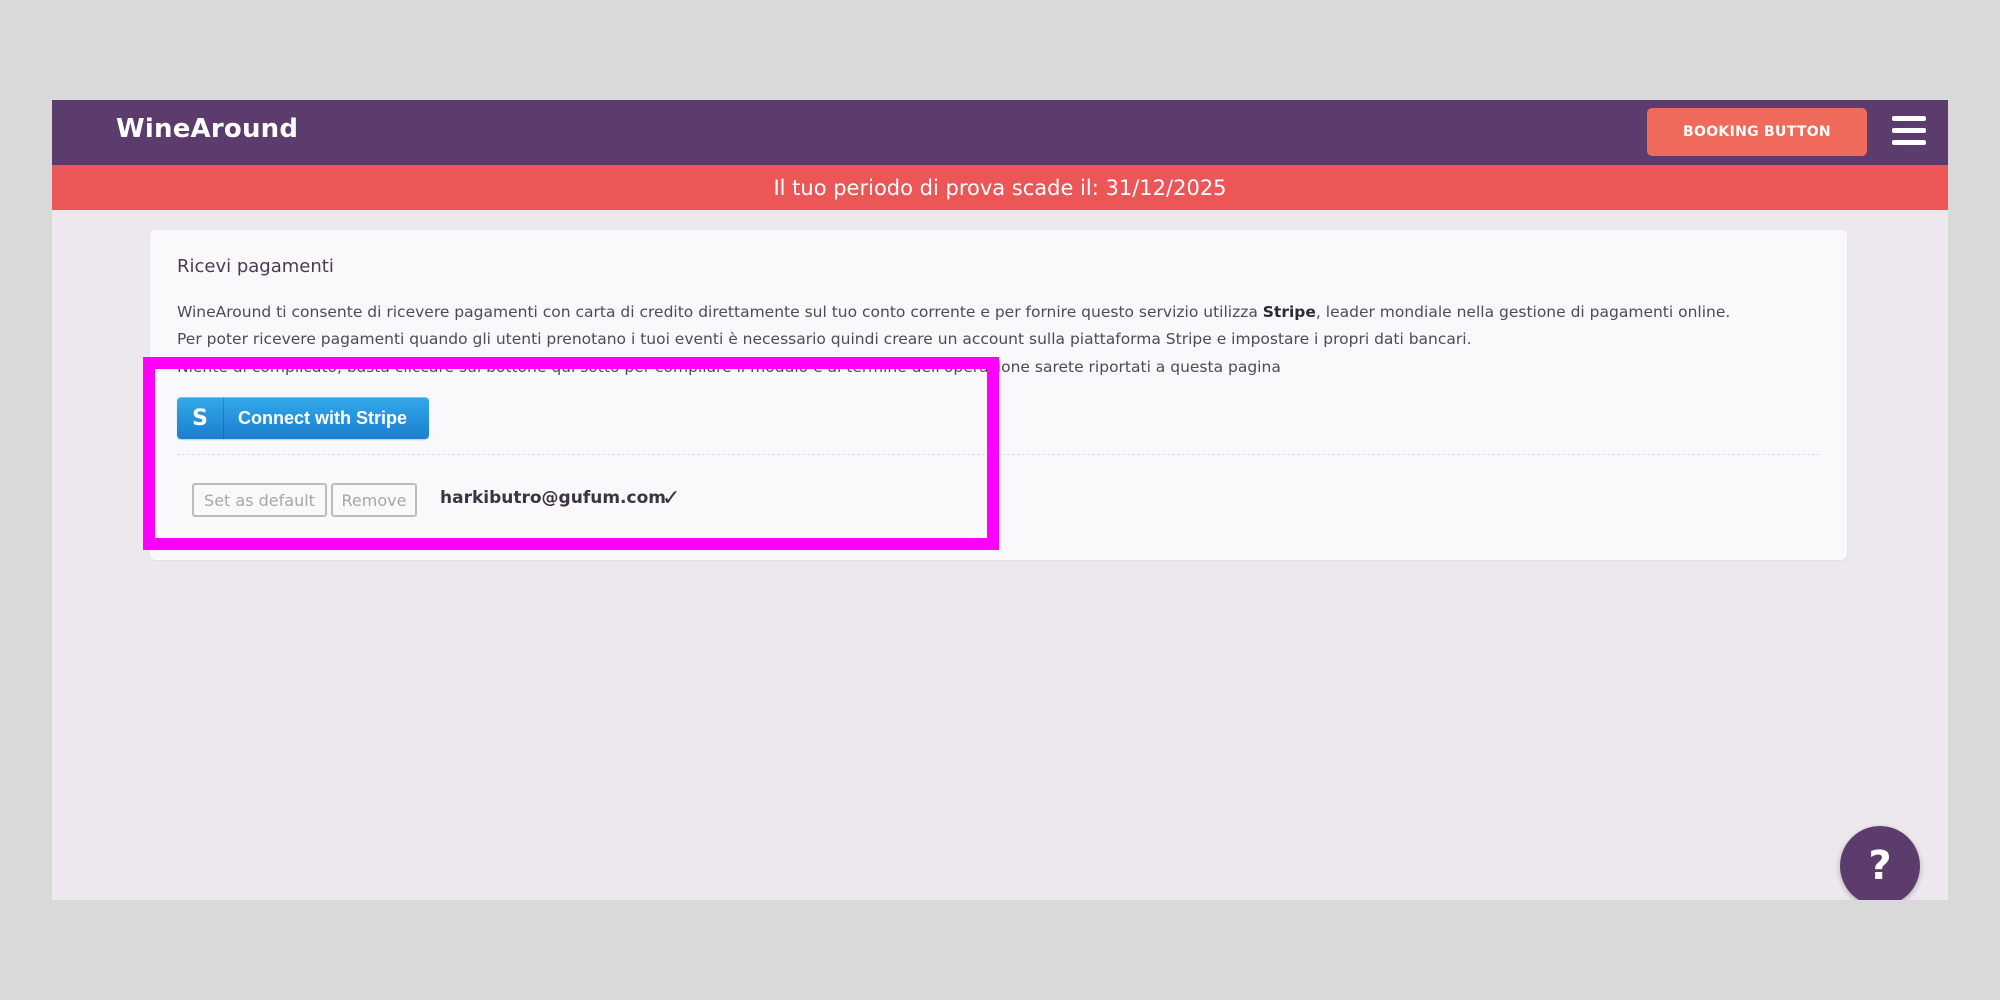 This screenshot has height=1000, width=2000. I want to click on hamburger-menu-icon, so click(1909, 131).